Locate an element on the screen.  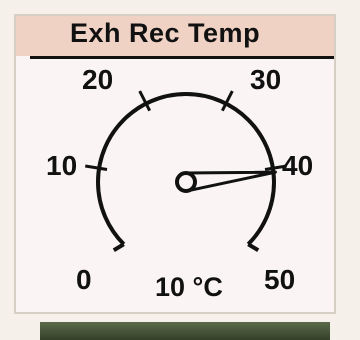
gauge-needle-hub is located at coordinates (186, 182).